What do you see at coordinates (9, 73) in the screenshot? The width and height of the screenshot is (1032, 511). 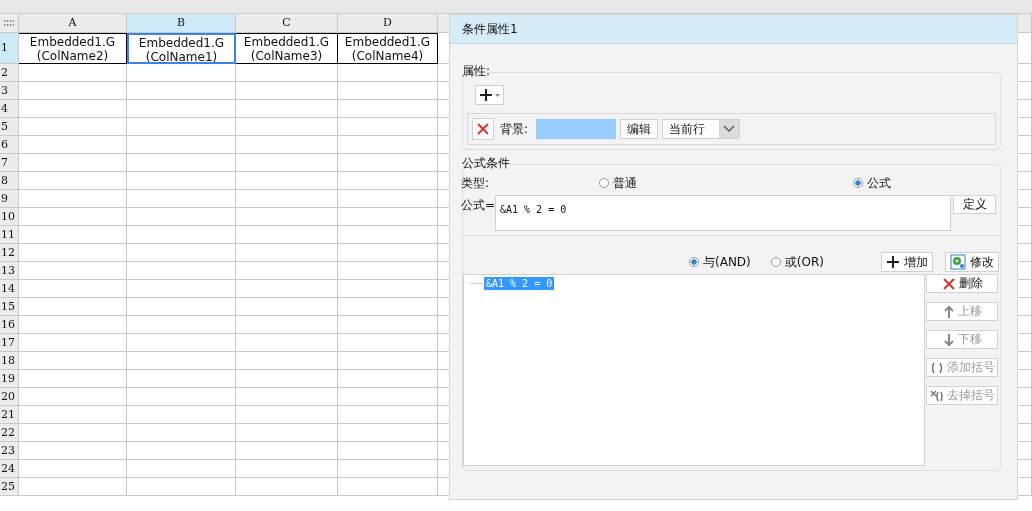 I see `row-header: 2` at bounding box center [9, 73].